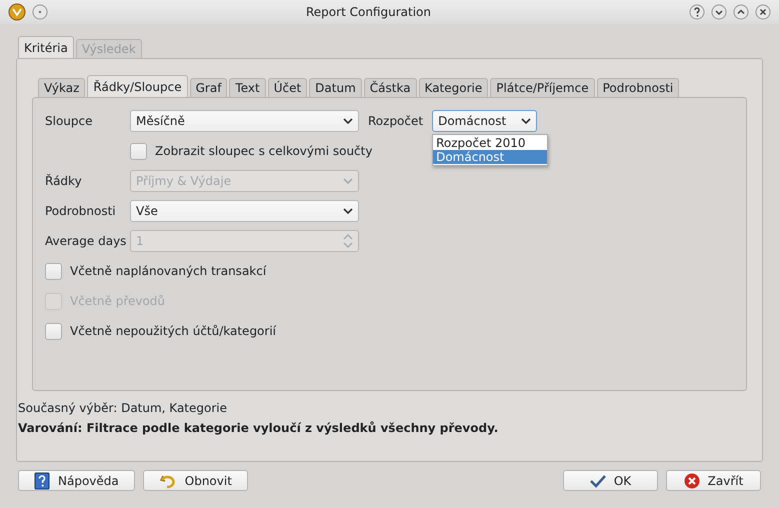  What do you see at coordinates (247, 87) in the screenshot?
I see `tab: Text` at bounding box center [247, 87].